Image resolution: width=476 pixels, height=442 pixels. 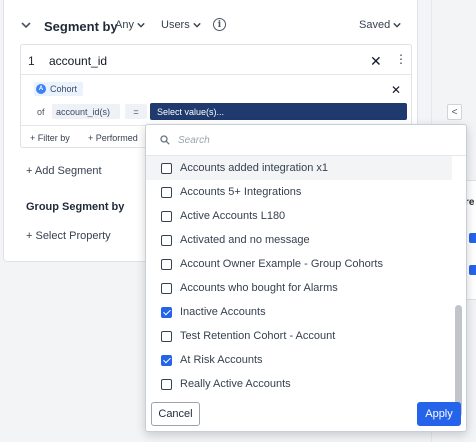 I want to click on option-label: Account Owner Example - Group Cohorts, so click(x=281, y=264).